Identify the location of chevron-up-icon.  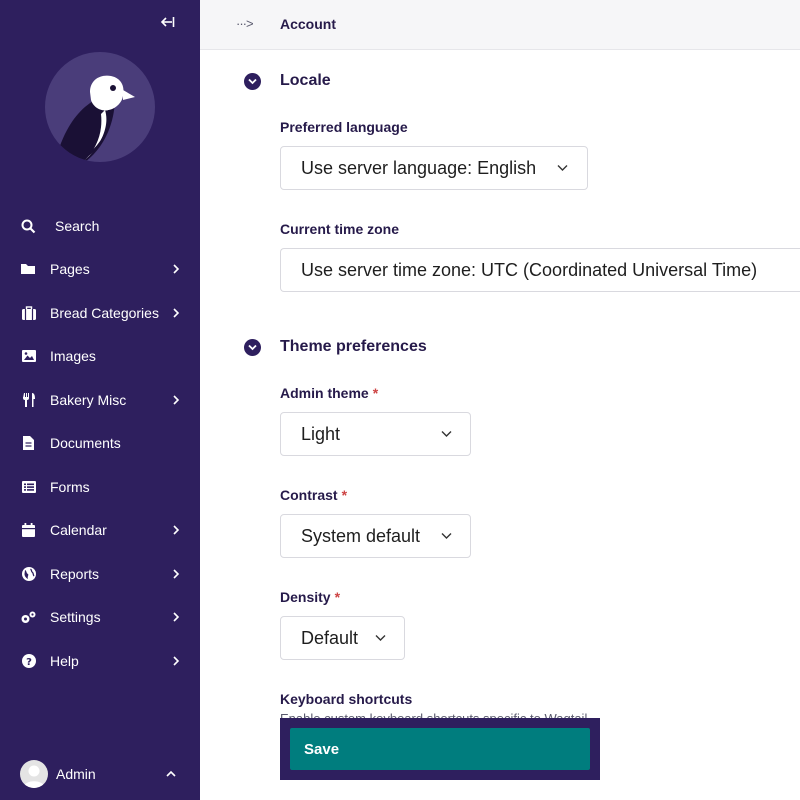
(171, 773).